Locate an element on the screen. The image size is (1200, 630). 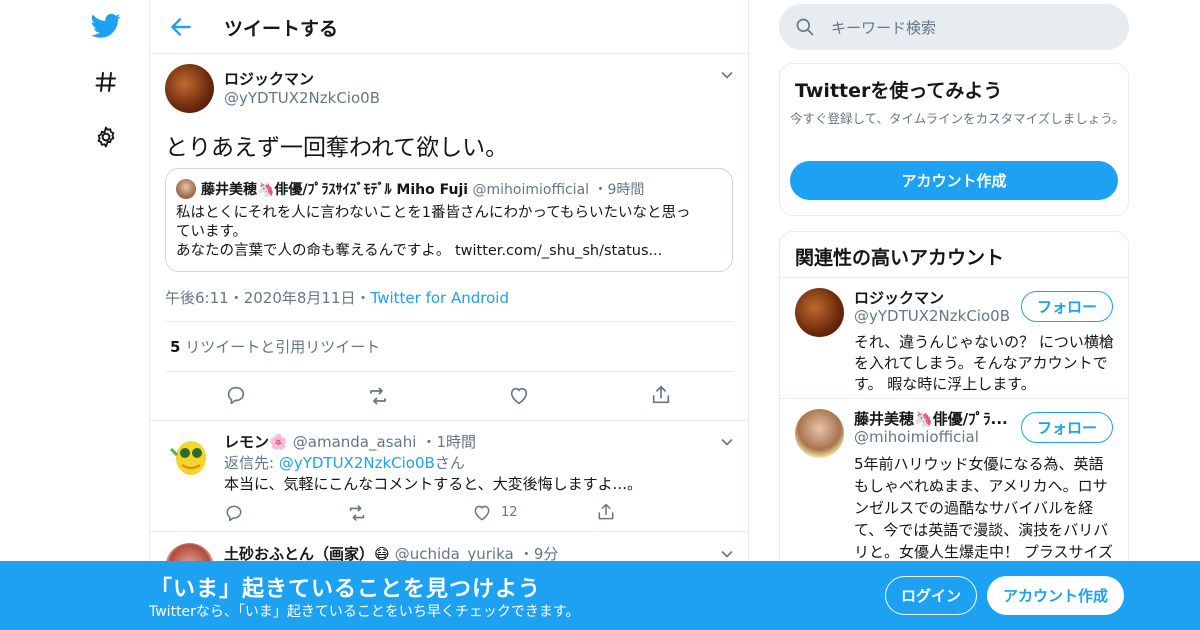
reply-author-handle: @amanda_asahi is located at coordinates (355, 442).